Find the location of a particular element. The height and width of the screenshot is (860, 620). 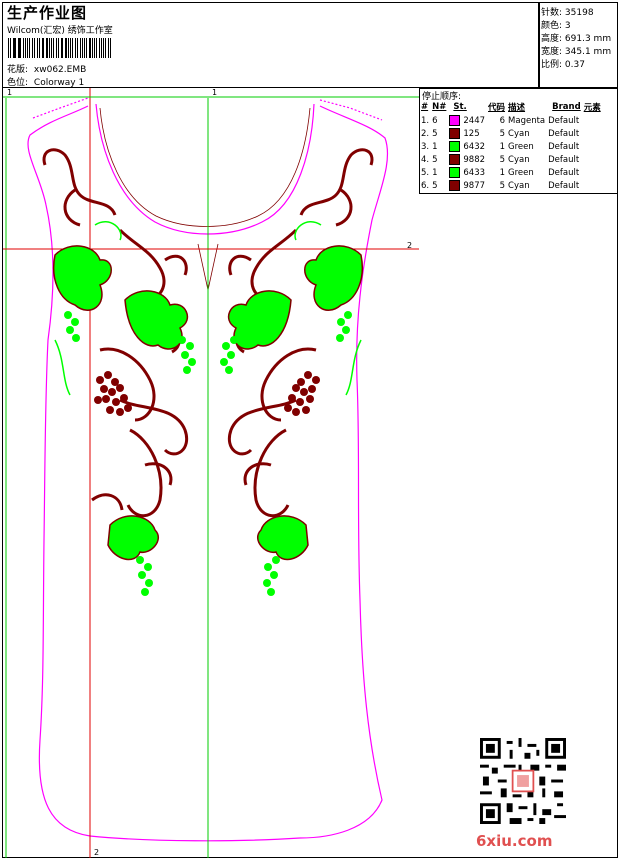

hem-line is located at coordinates (195, 838).